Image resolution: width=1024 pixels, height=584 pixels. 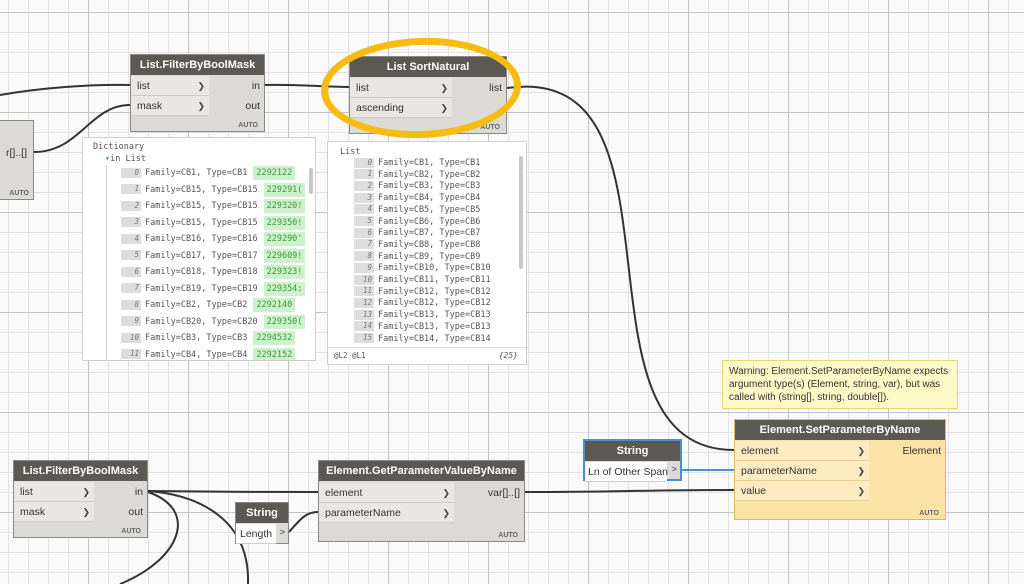 I want to click on sorted-list-row: 13 Family=CB13, Type=CB13, so click(x=422, y=315).